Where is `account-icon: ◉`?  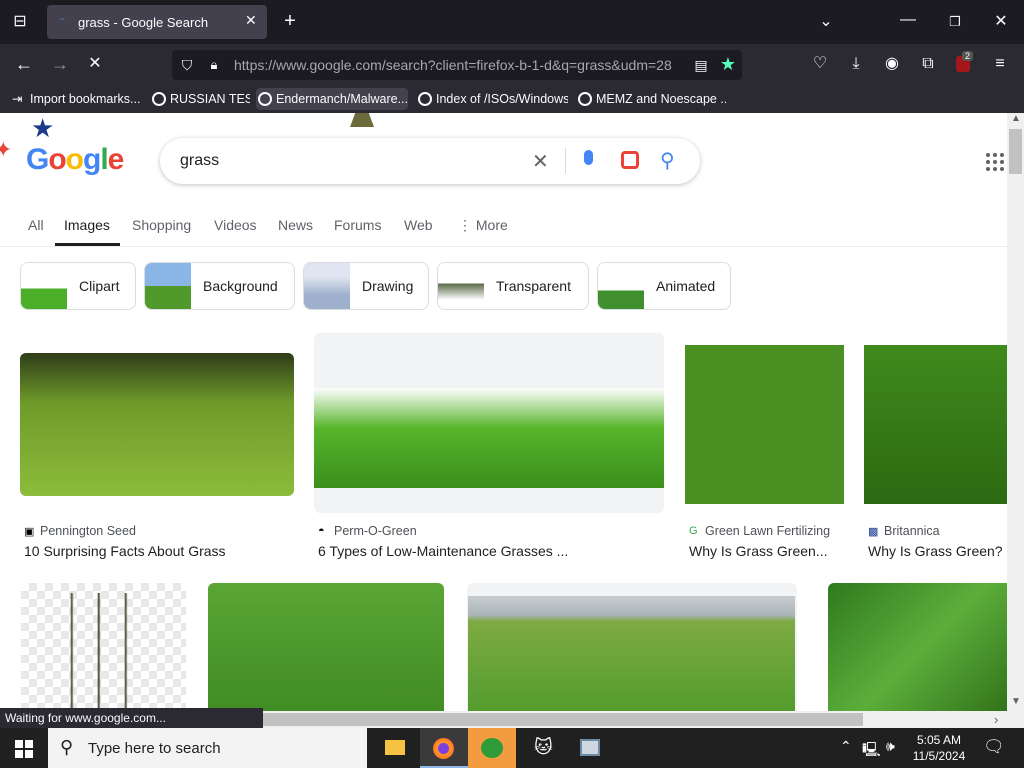
account-icon: ◉ is located at coordinates (892, 64).